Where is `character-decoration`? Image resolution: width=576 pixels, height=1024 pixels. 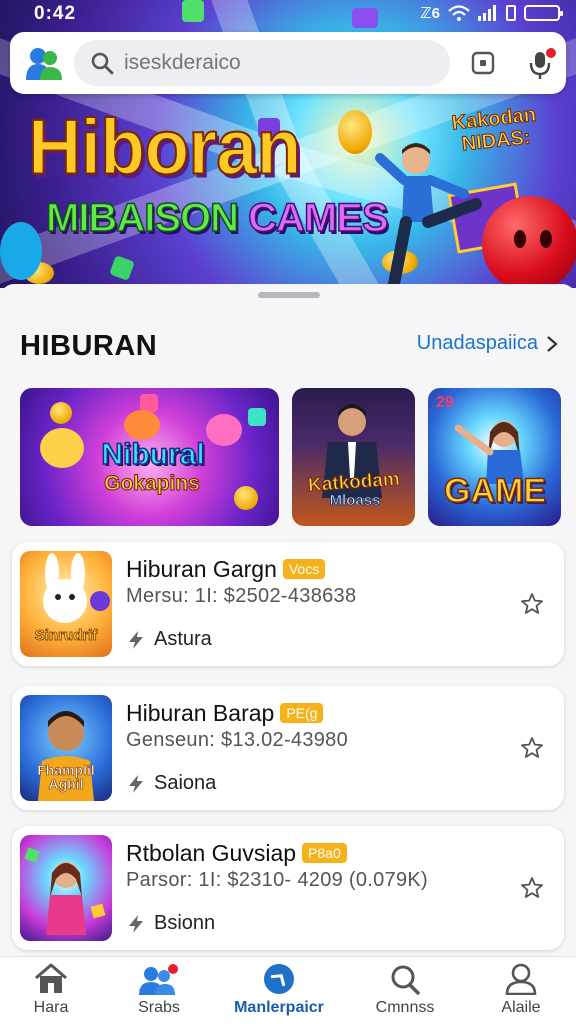 character-decoration is located at coordinates (142, 425).